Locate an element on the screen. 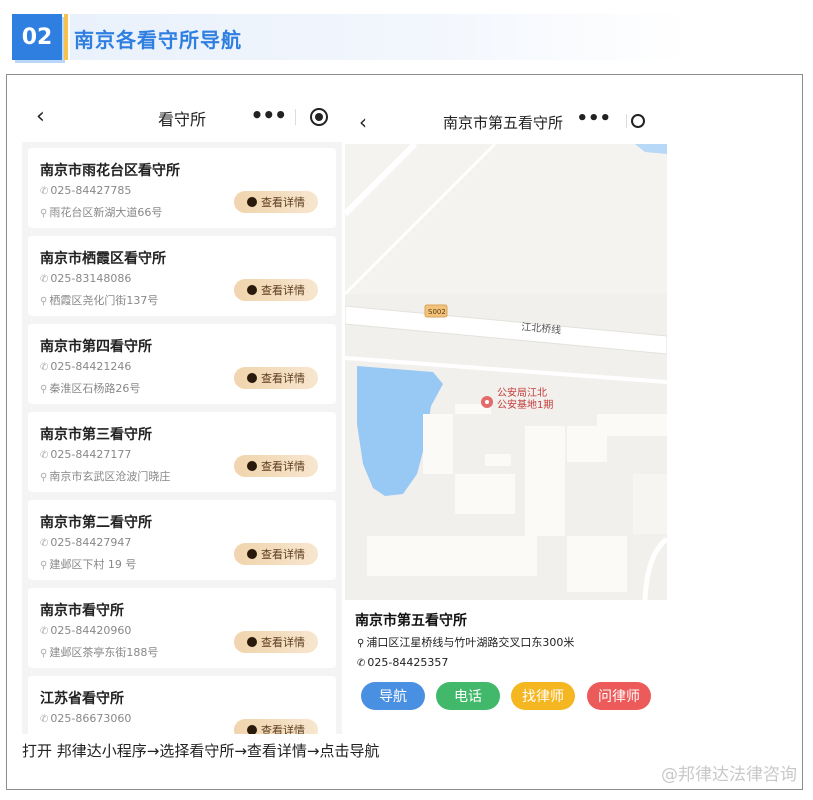 The image size is (813, 800). list-item-name: 南京市栖霞区看守所 is located at coordinates (103, 259).